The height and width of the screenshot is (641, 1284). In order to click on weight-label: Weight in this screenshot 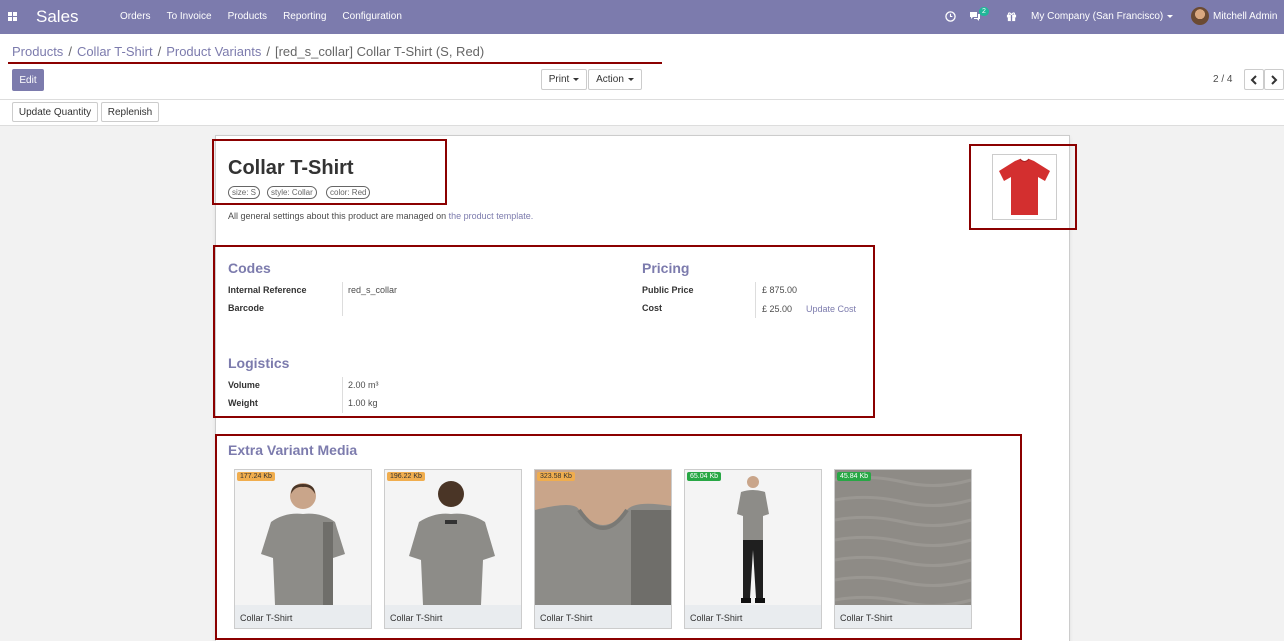, I will do `click(243, 403)`.